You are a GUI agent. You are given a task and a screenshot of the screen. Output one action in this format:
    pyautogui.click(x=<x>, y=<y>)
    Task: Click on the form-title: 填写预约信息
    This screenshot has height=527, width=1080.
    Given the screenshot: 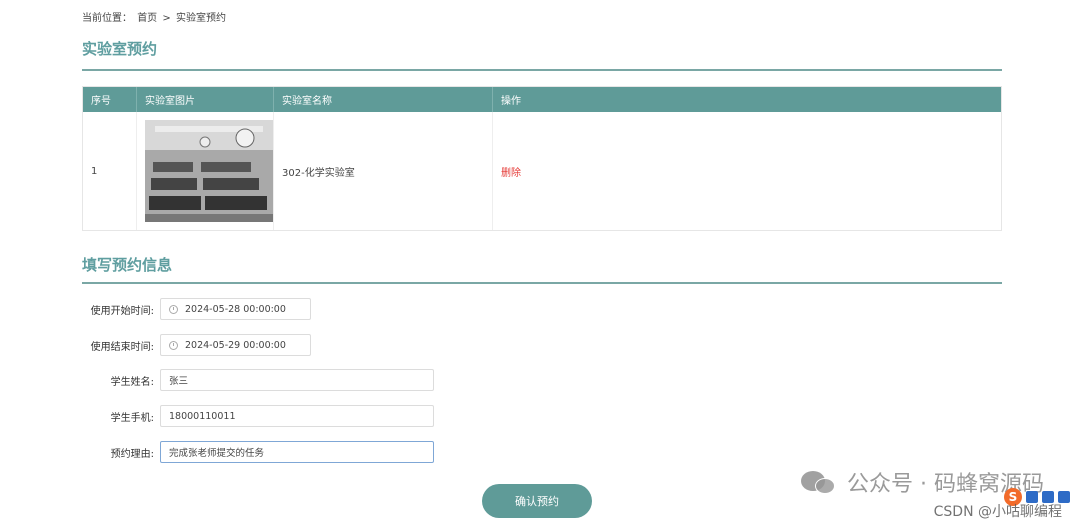 What is the action you would take?
    pyautogui.click(x=127, y=265)
    